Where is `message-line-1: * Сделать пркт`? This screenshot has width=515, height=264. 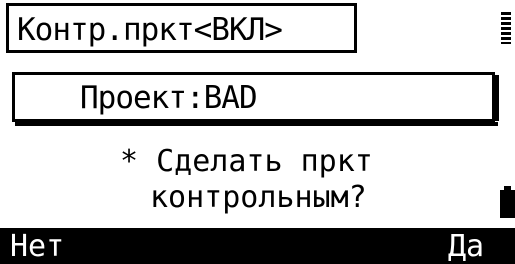 message-line-1: * Сделать пркт is located at coordinates (246, 161).